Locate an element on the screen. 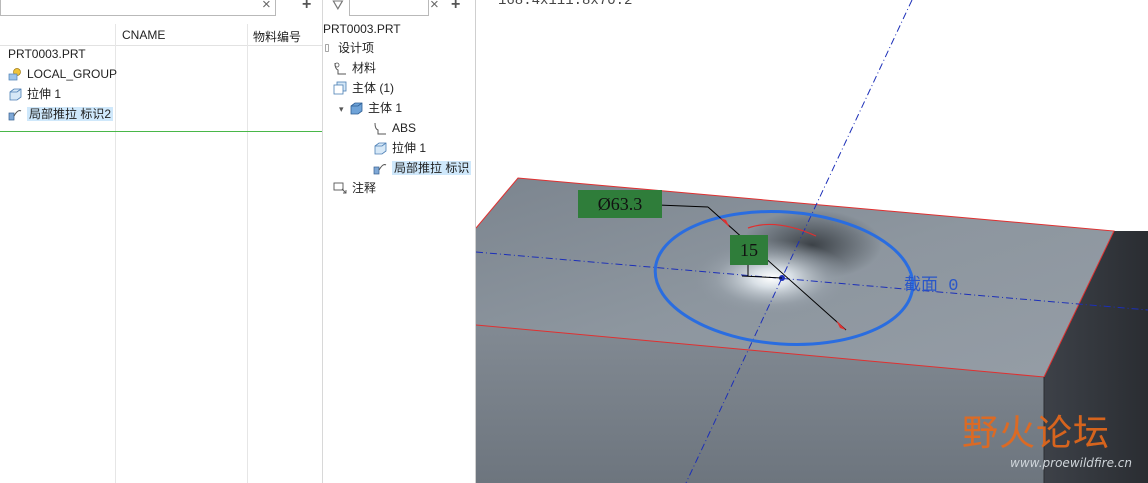 This screenshot has height=483, width=1148. tree-item-local-push: 局部推拉 标识 is located at coordinates (422, 168).